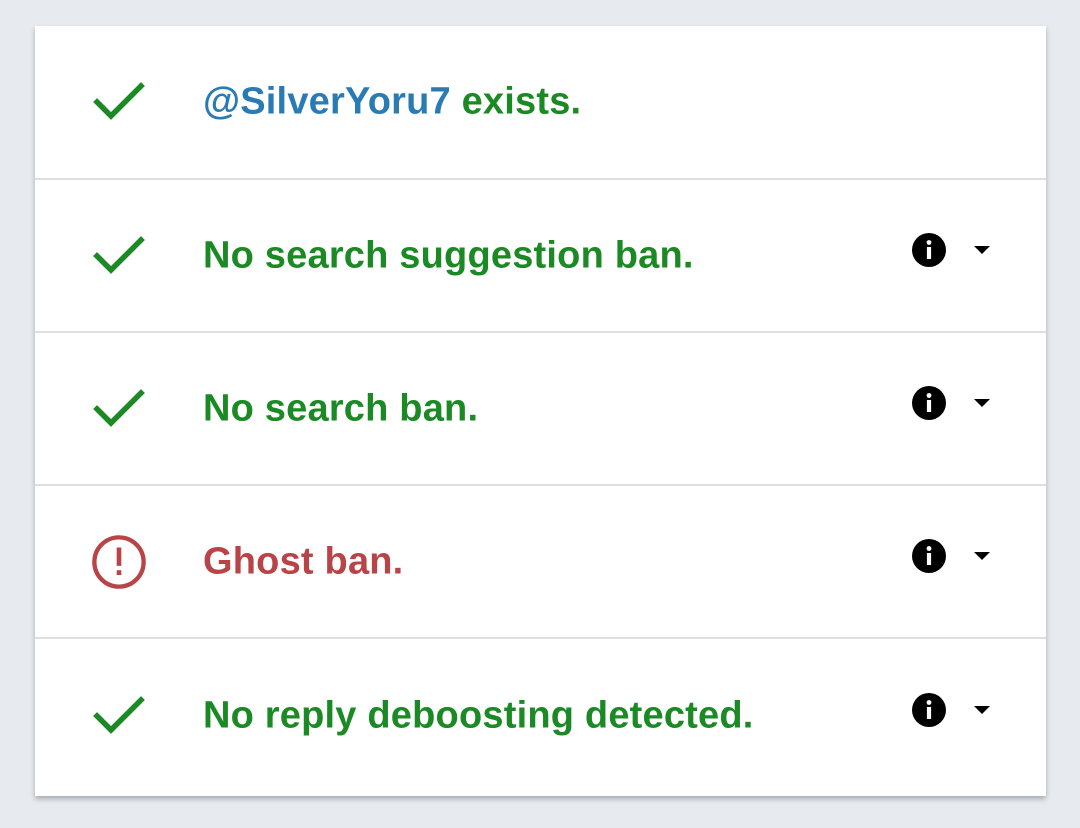 Image resolution: width=1080 pixels, height=828 pixels. What do you see at coordinates (956, 250) in the screenshot?
I see `info-toggle-search-suggestion-ban` at bounding box center [956, 250].